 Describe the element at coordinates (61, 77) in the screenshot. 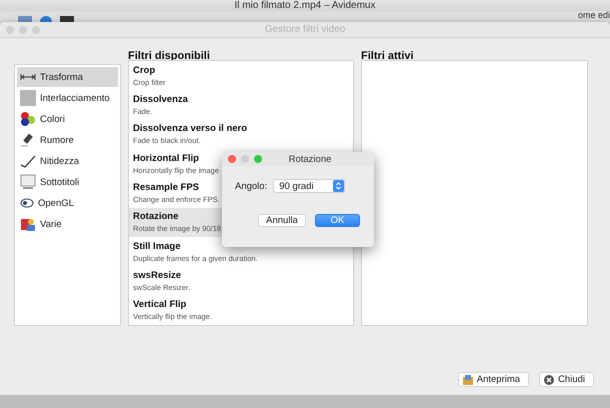

I see `category-label: Trasforma` at that location.